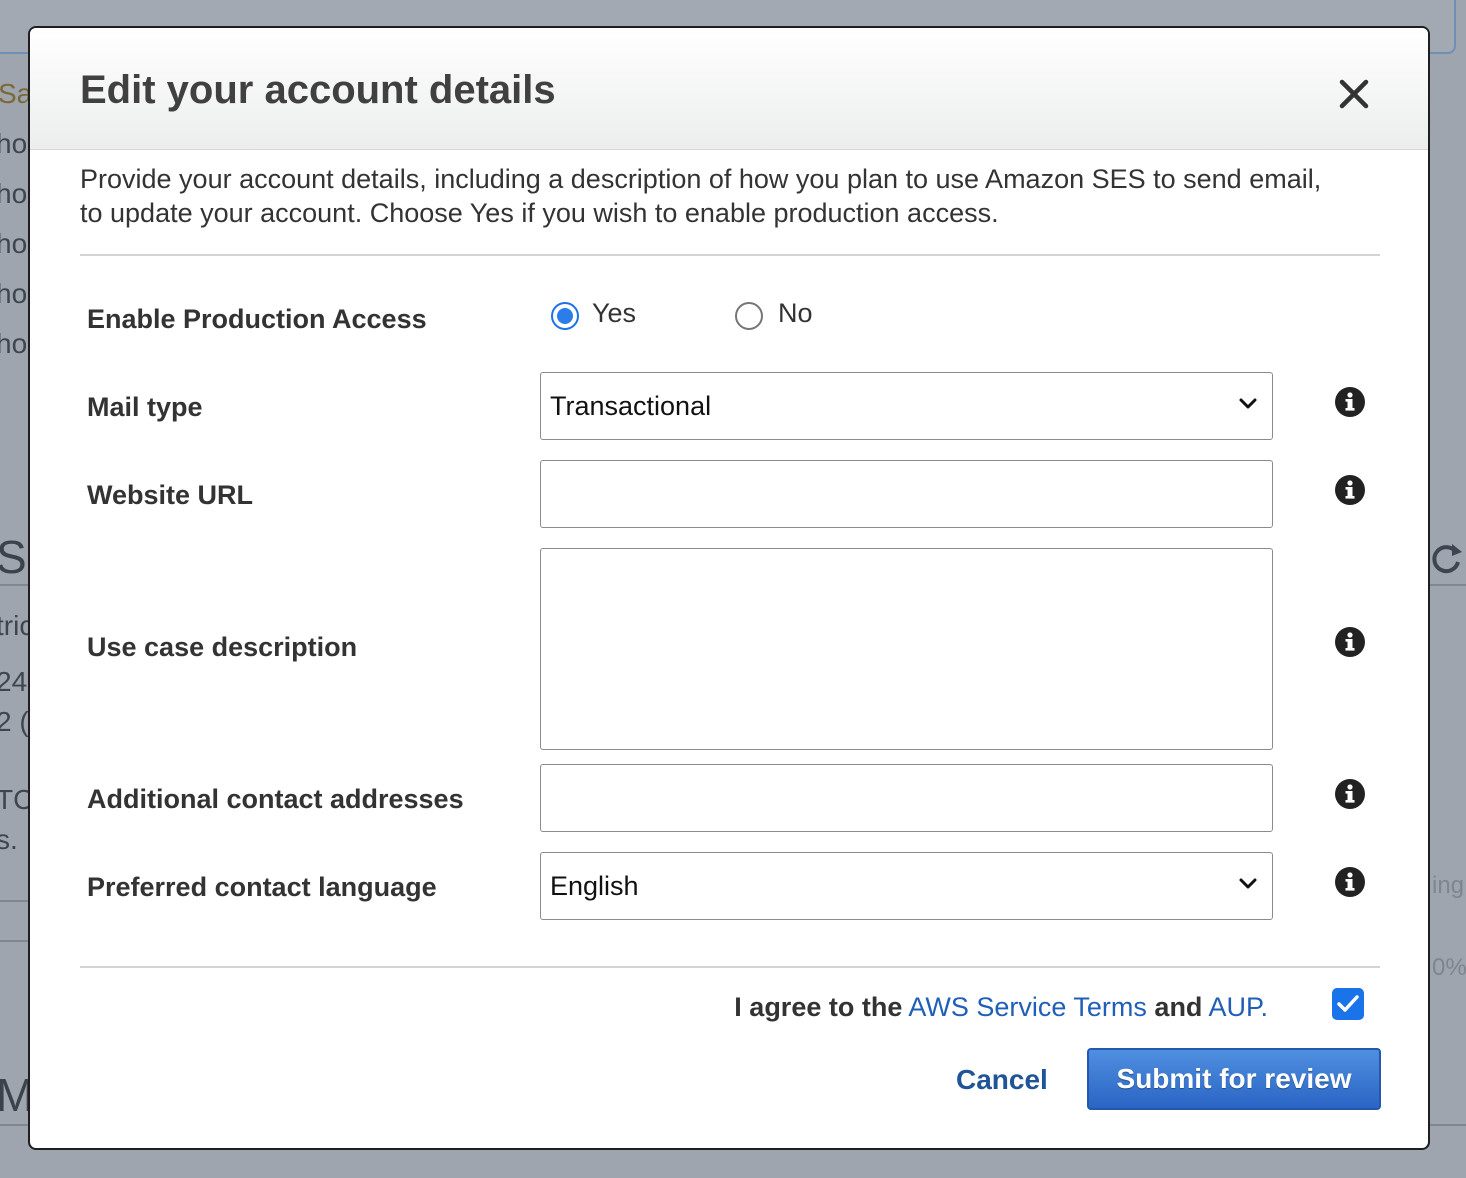 The width and height of the screenshot is (1466, 1178). Describe the element at coordinates (275, 799) in the screenshot. I see `additional-contacts-label: Additional contact addresses` at that location.